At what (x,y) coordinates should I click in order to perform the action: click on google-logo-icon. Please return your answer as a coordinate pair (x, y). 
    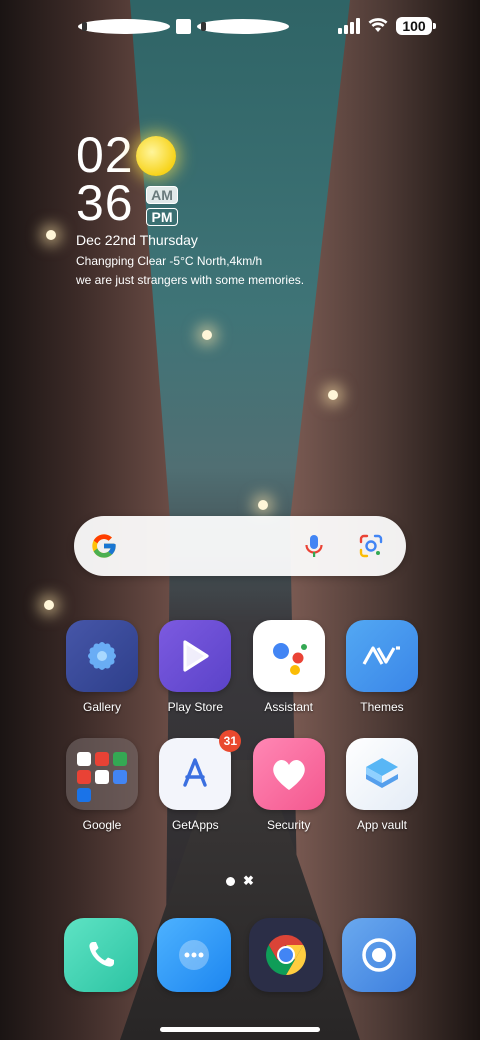
    Looking at the image, I should click on (104, 546).